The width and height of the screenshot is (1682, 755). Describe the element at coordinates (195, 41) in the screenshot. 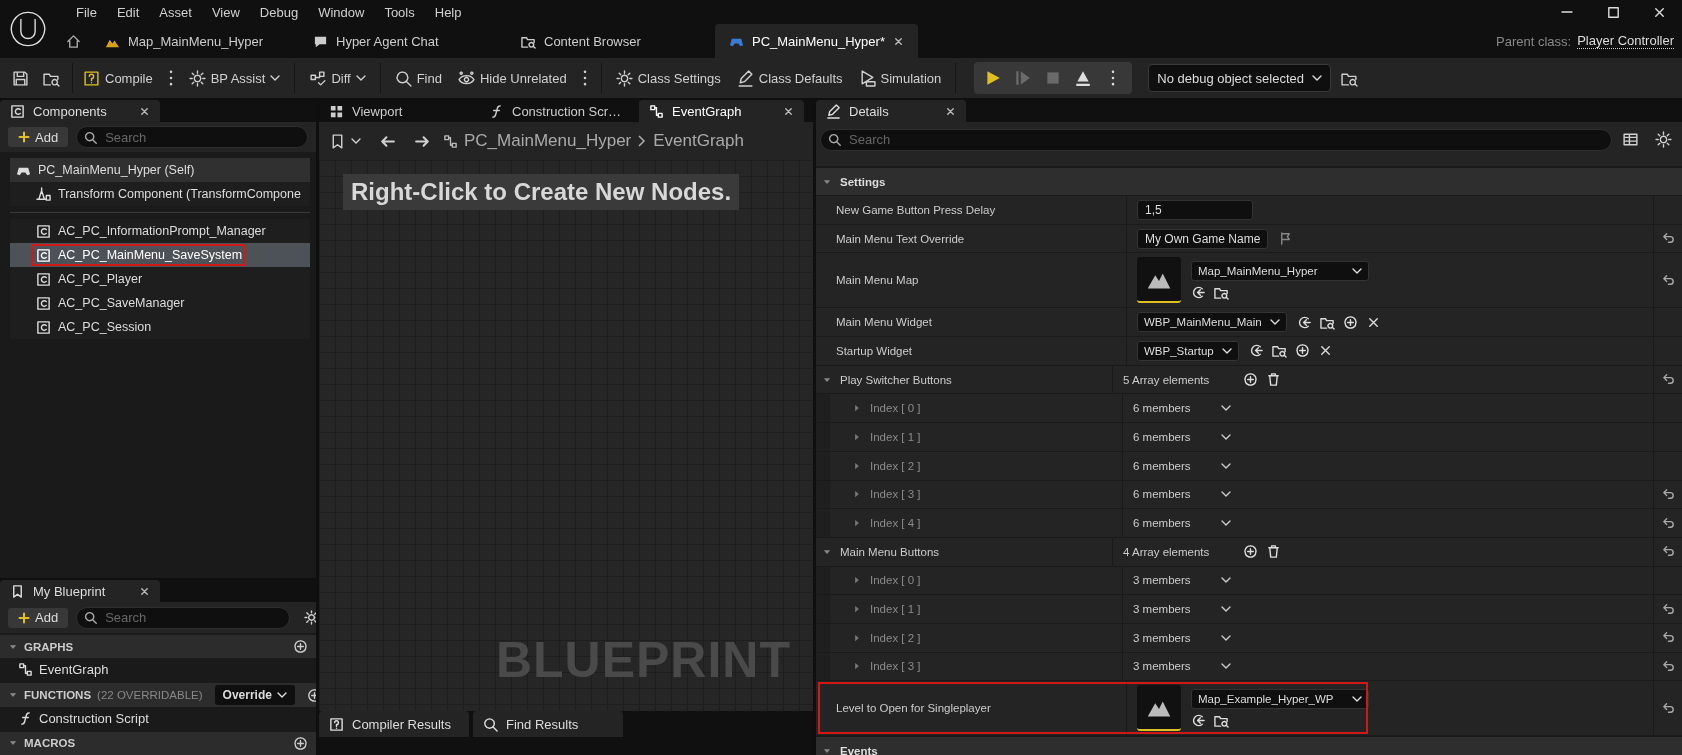

I see `document-tab: Map_MainMenu_Hyper` at that location.